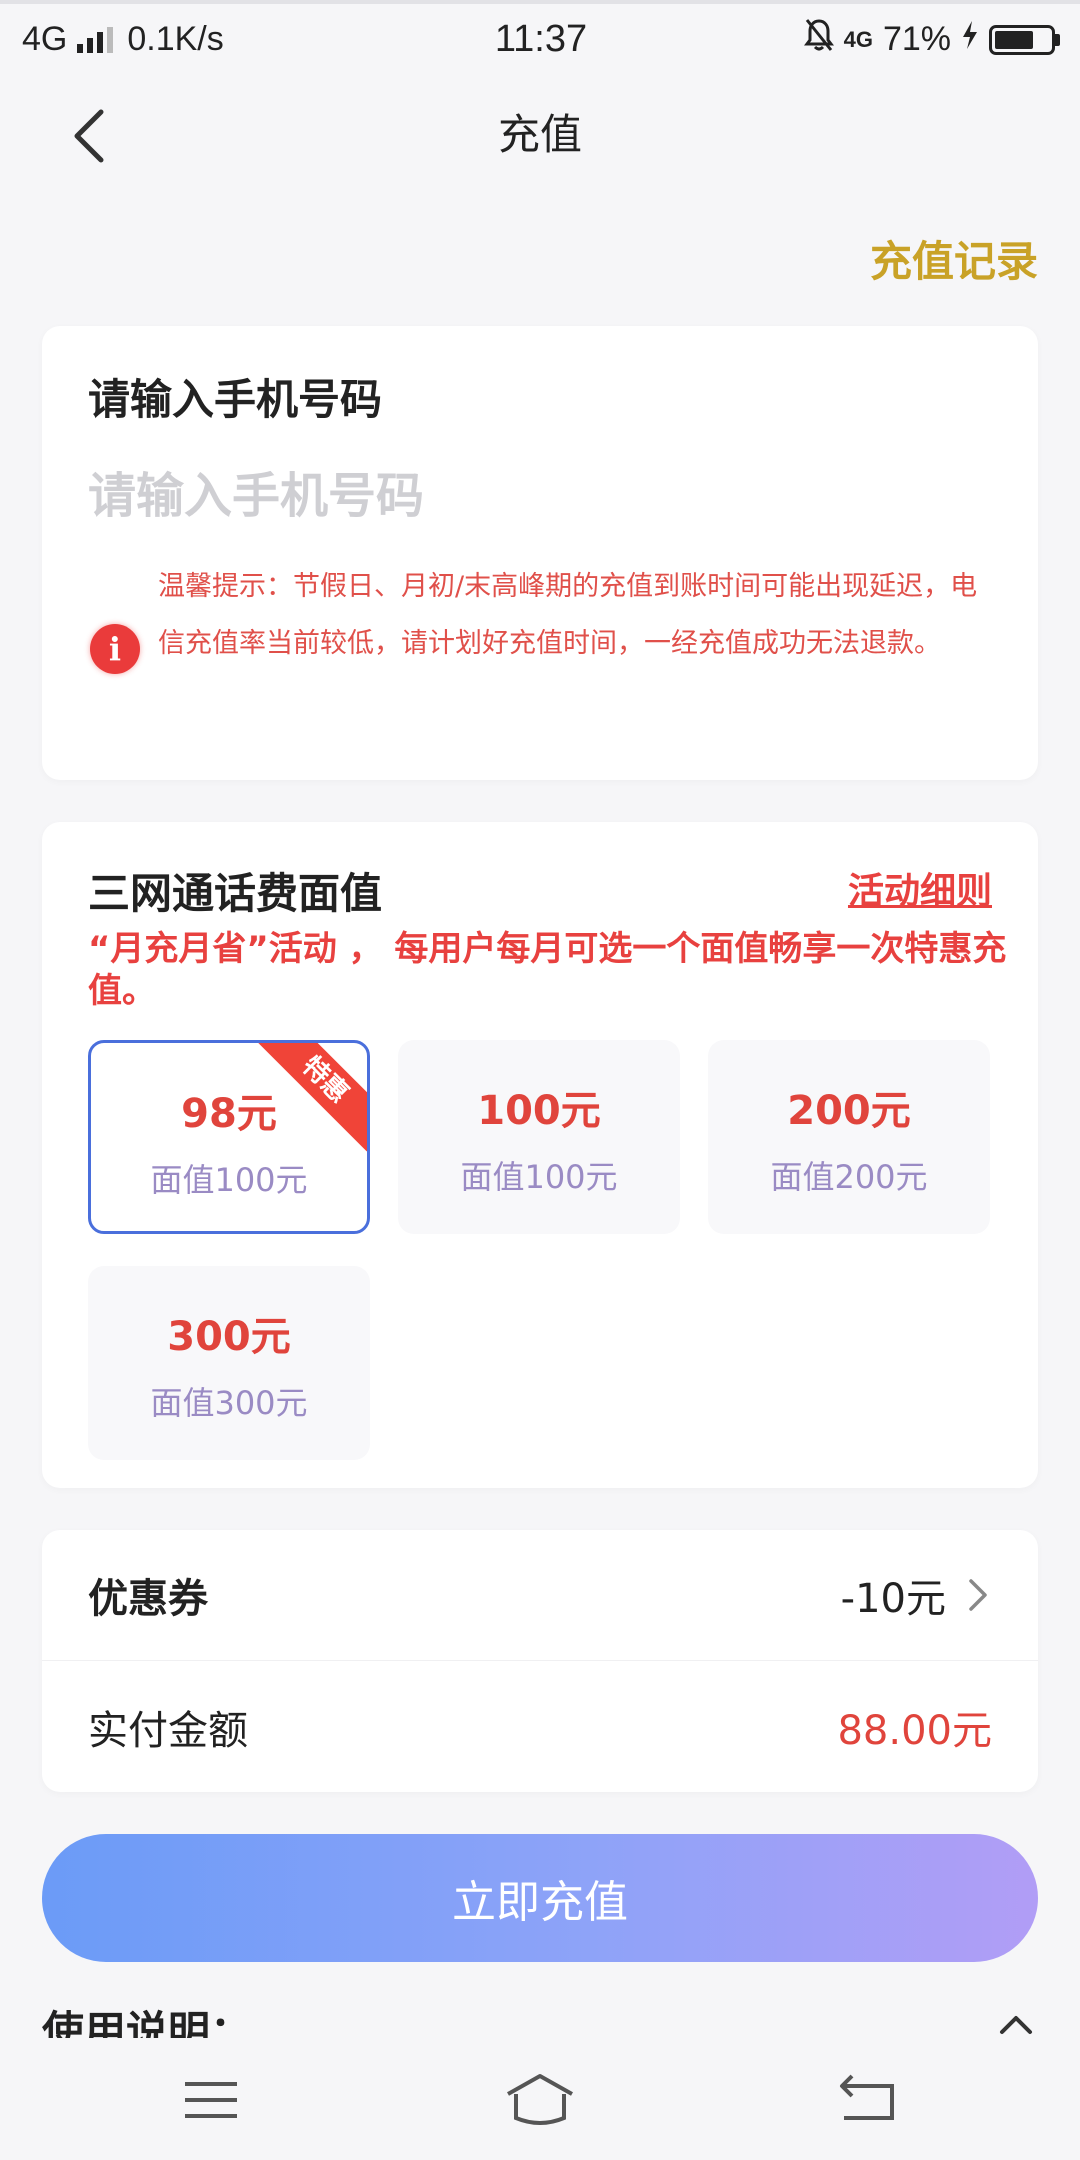 Image resolution: width=1080 pixels, height=2160 pixels. I want to click on coupon-row: 优惠券 -10元, so click(540, 1595).